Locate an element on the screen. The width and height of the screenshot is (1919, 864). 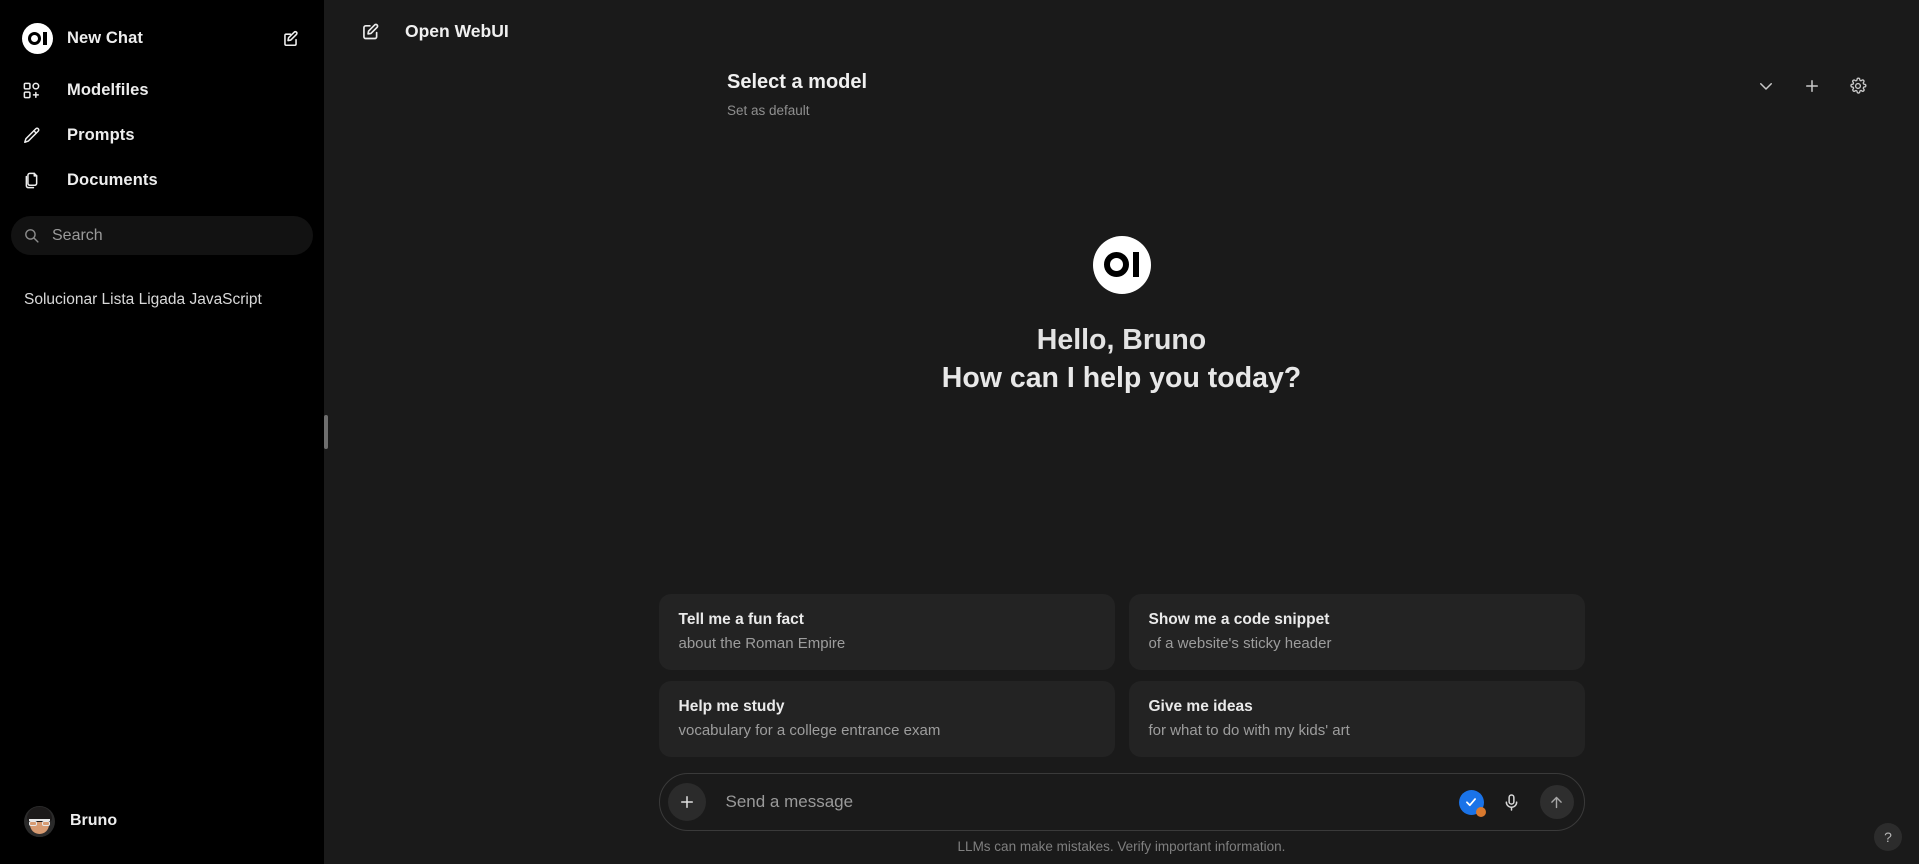
avatar is located at coordinates (39, 821).